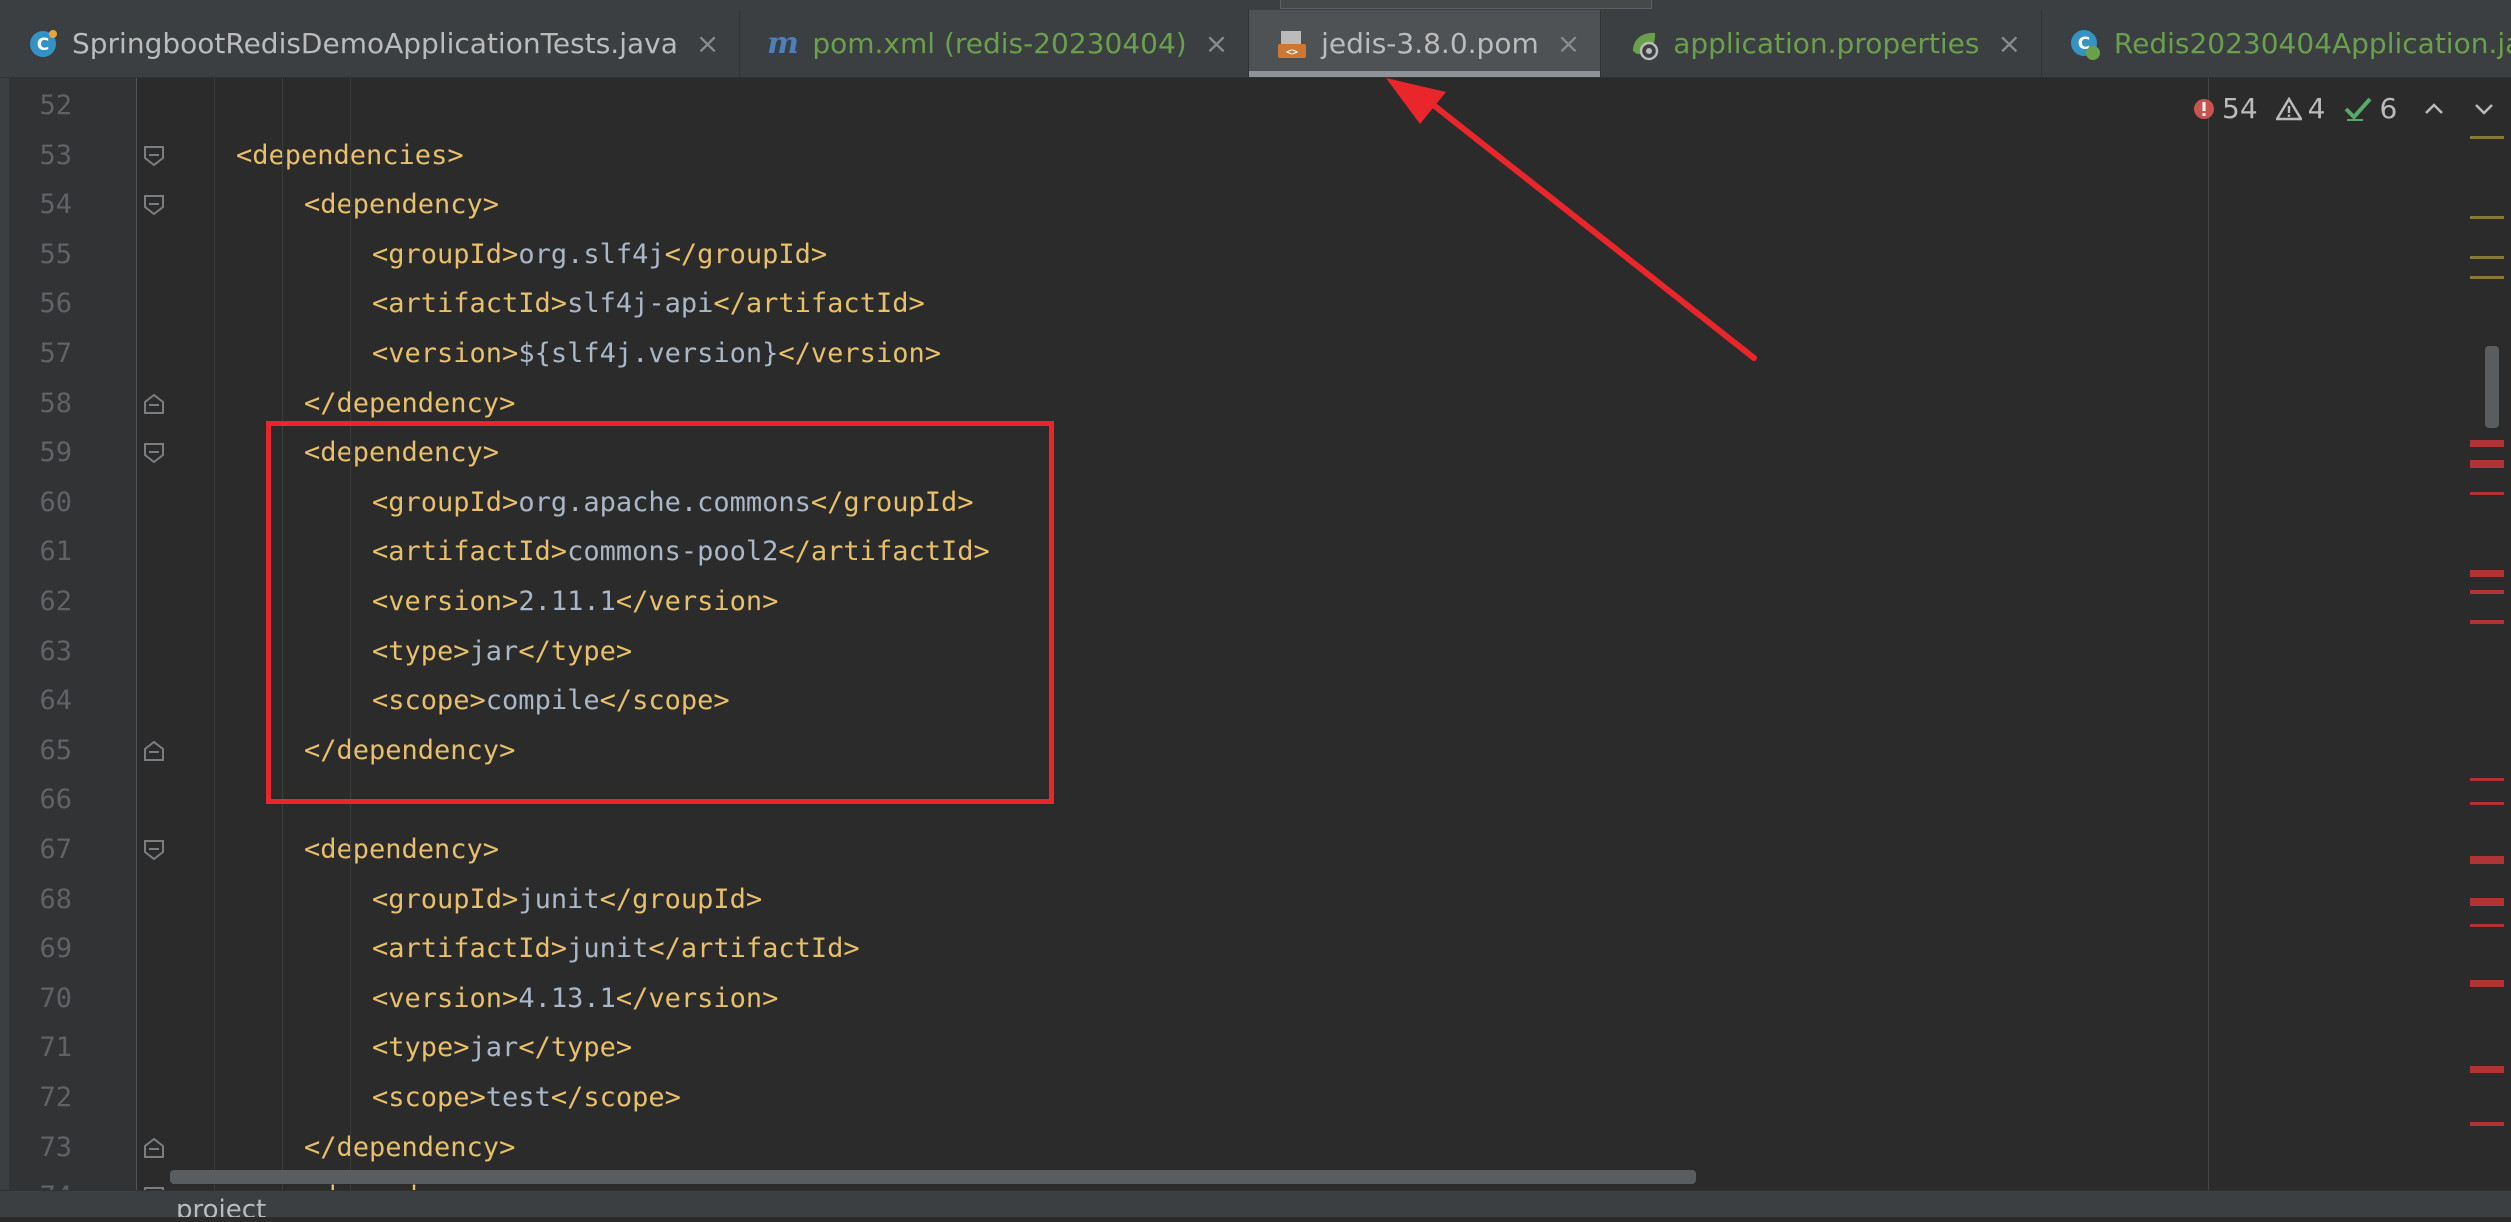  I want to click on code-line: <scope>test</scope>, so click(526, 1098).